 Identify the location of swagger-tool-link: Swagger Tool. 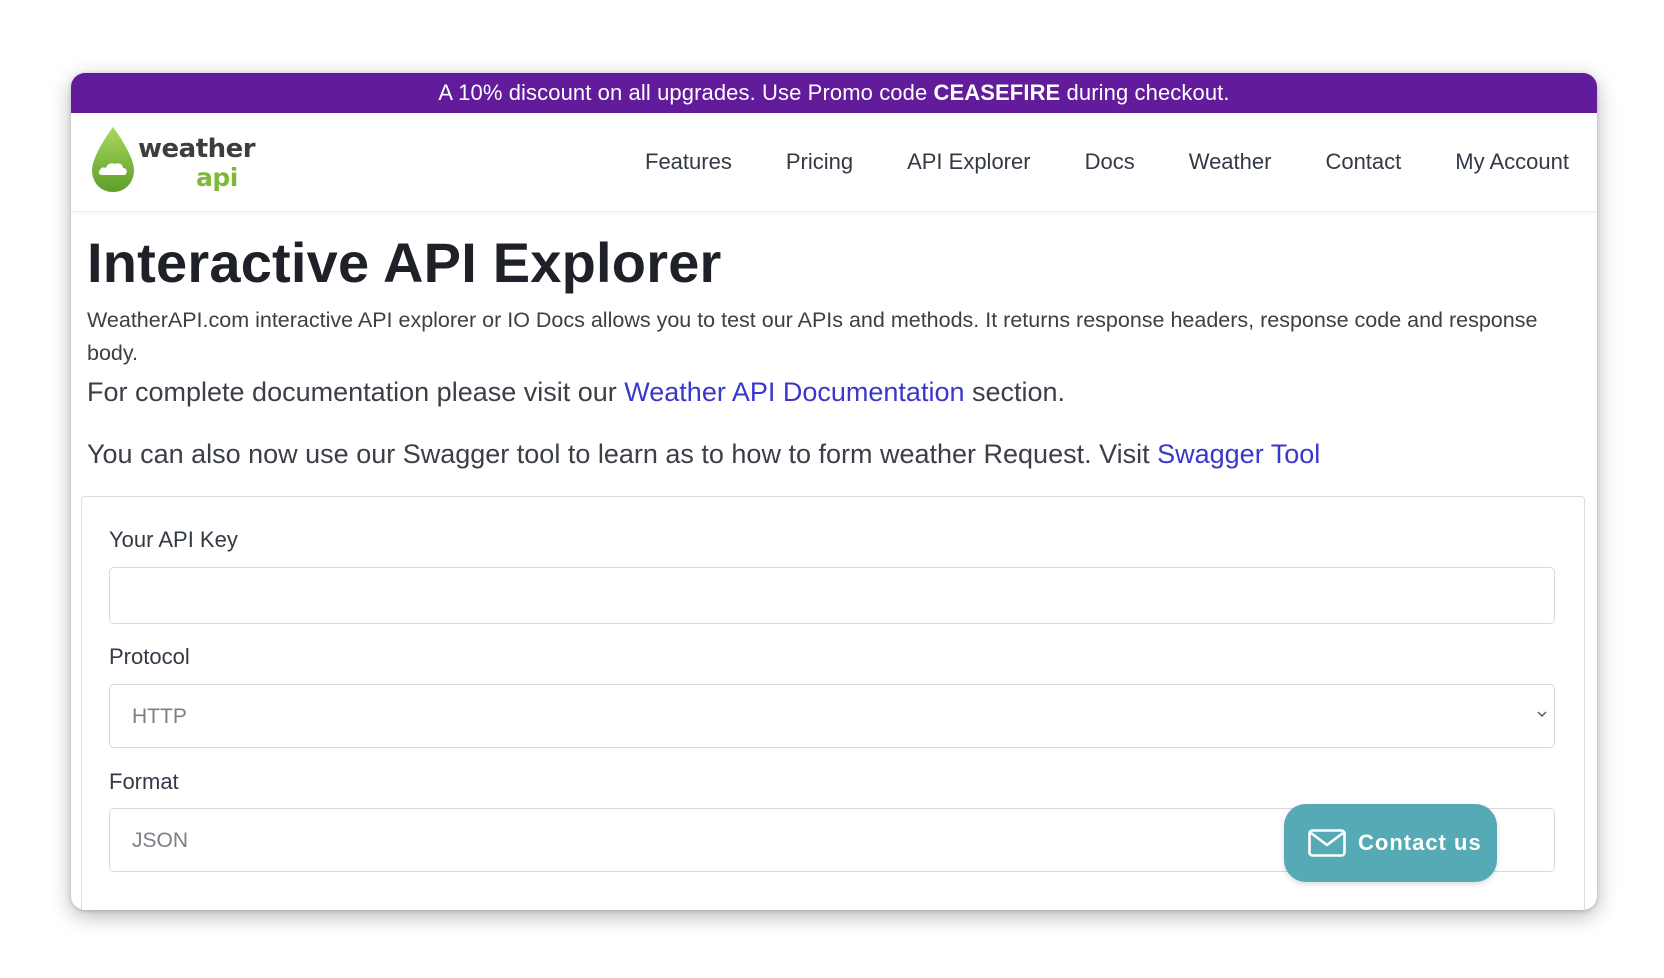
(1238, 454).